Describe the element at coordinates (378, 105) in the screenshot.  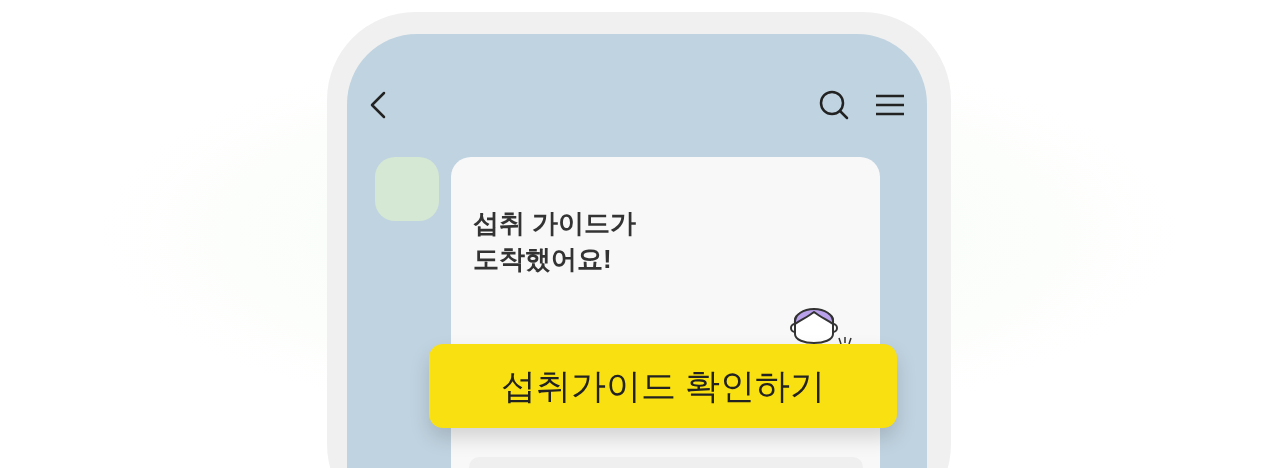
I see `back-icon` at that location.